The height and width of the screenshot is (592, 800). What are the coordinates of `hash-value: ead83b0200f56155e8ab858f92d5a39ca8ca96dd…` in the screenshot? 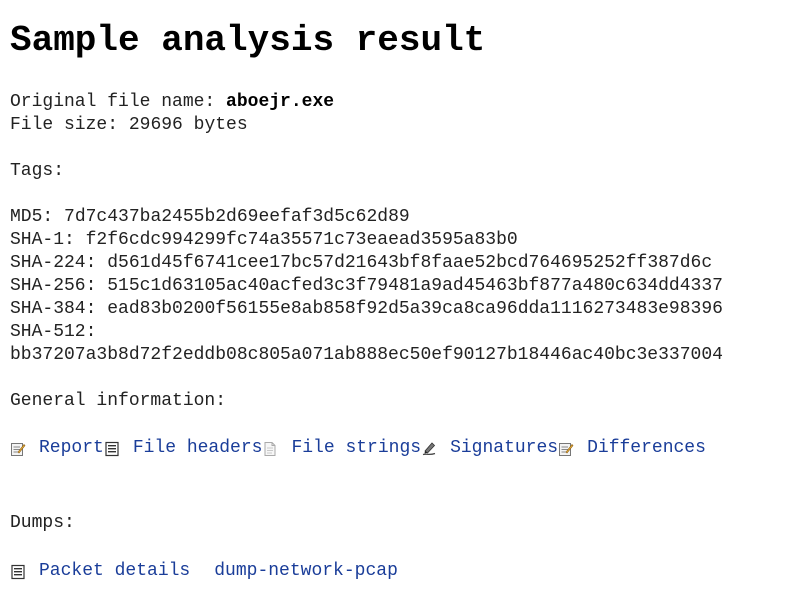 It's located at (415, 309).